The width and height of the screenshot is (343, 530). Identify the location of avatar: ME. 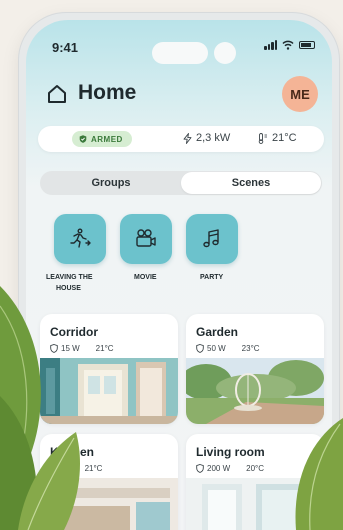
(300, 94).